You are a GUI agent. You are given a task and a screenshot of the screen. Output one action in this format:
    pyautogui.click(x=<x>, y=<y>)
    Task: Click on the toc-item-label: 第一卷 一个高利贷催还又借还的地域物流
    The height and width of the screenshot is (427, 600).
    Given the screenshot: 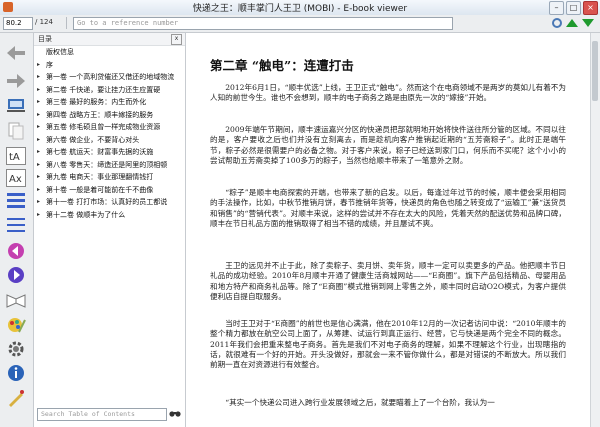 What is the action you would take?
    pyautogui.click(x=110, y=77)
    